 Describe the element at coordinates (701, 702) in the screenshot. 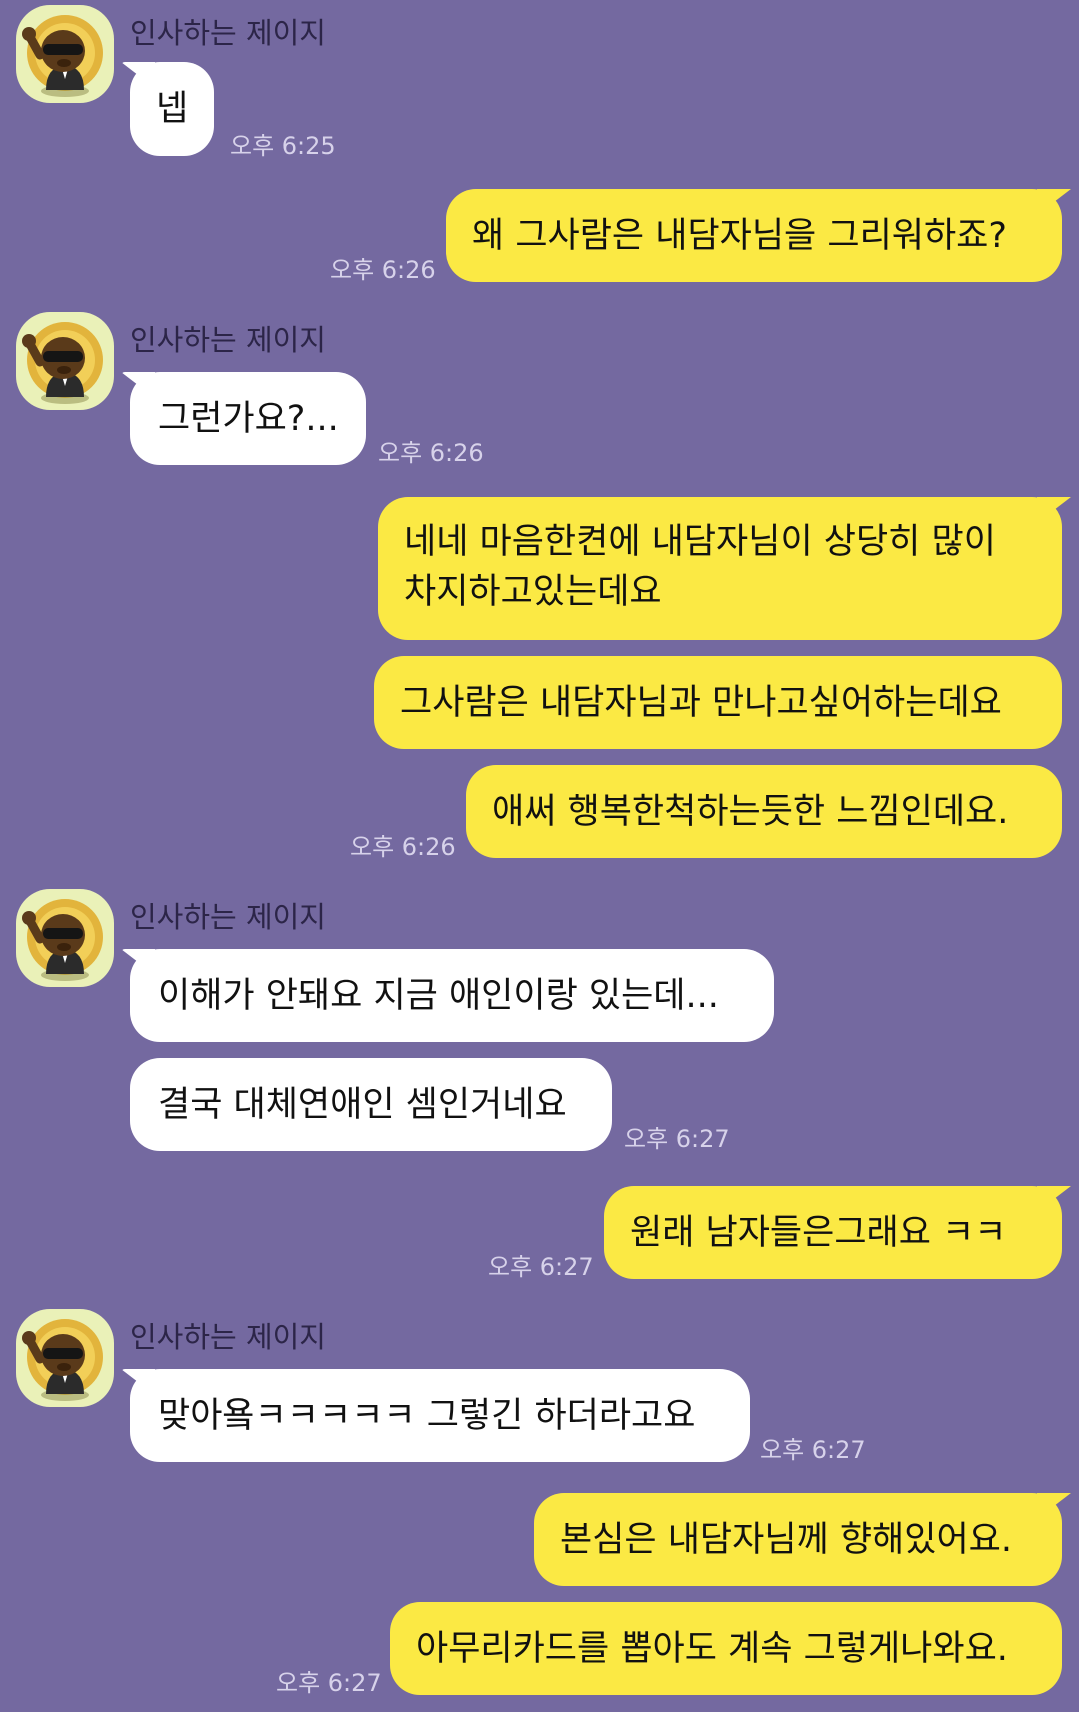

I see `message-text: 그사람은 내담자님과 만나고싶어하는데요` at that location.